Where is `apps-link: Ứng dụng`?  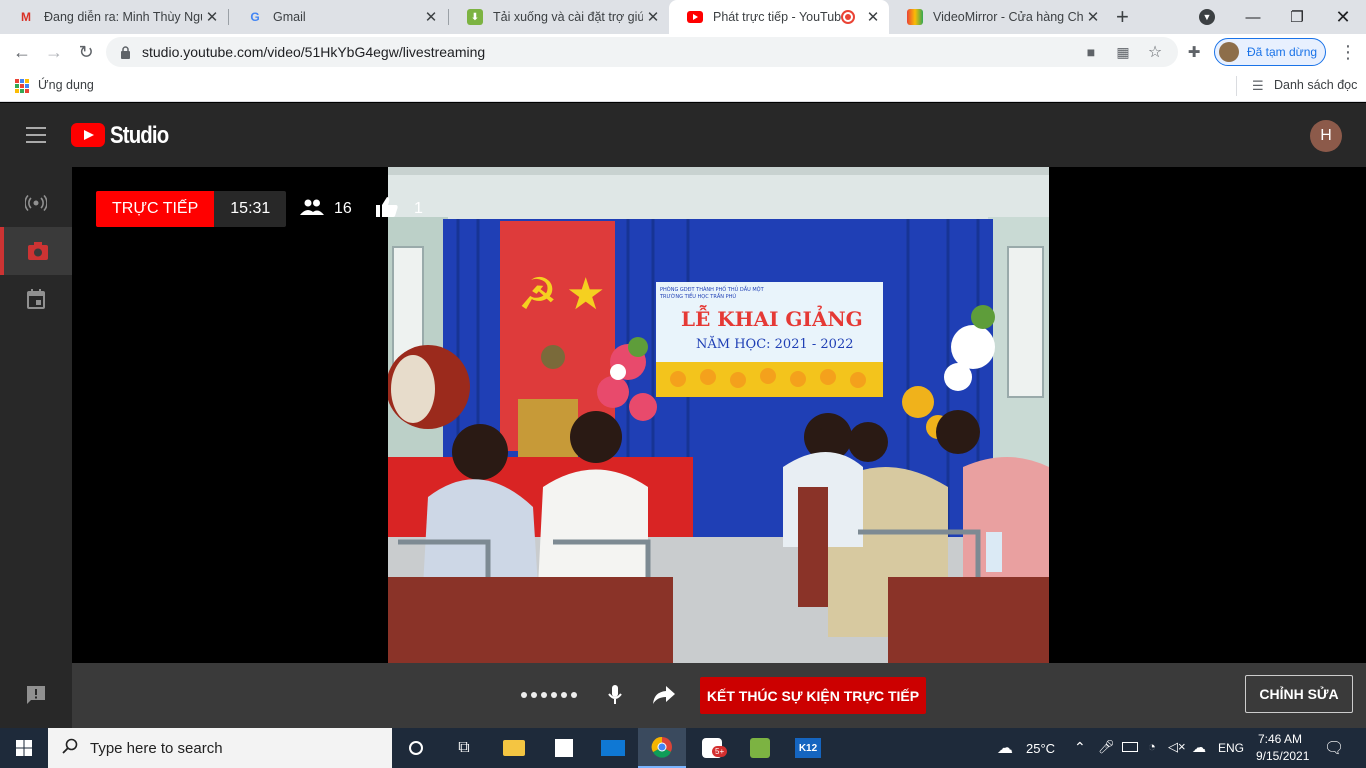
apps-link: Ứng dụng is located at coordinates (66, 85).